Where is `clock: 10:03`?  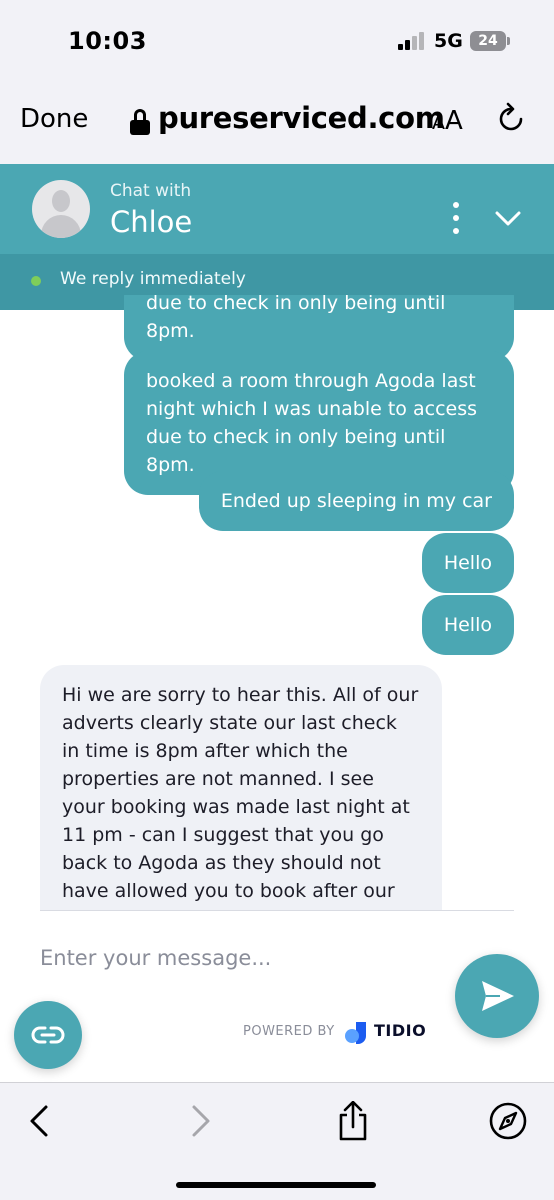
clock: 10:03 is located at coordinates (107, 41).